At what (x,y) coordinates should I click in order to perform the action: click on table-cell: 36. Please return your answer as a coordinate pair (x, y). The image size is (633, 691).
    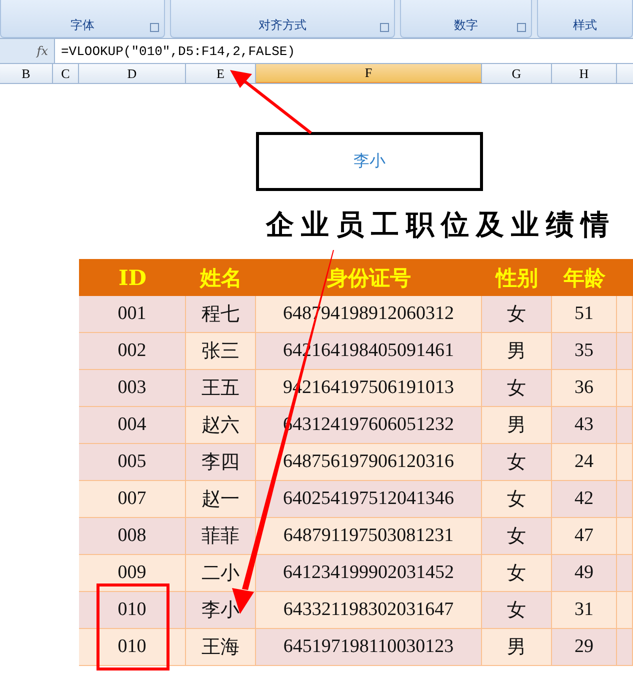
    Looking at the image, I should click on (584, 388).